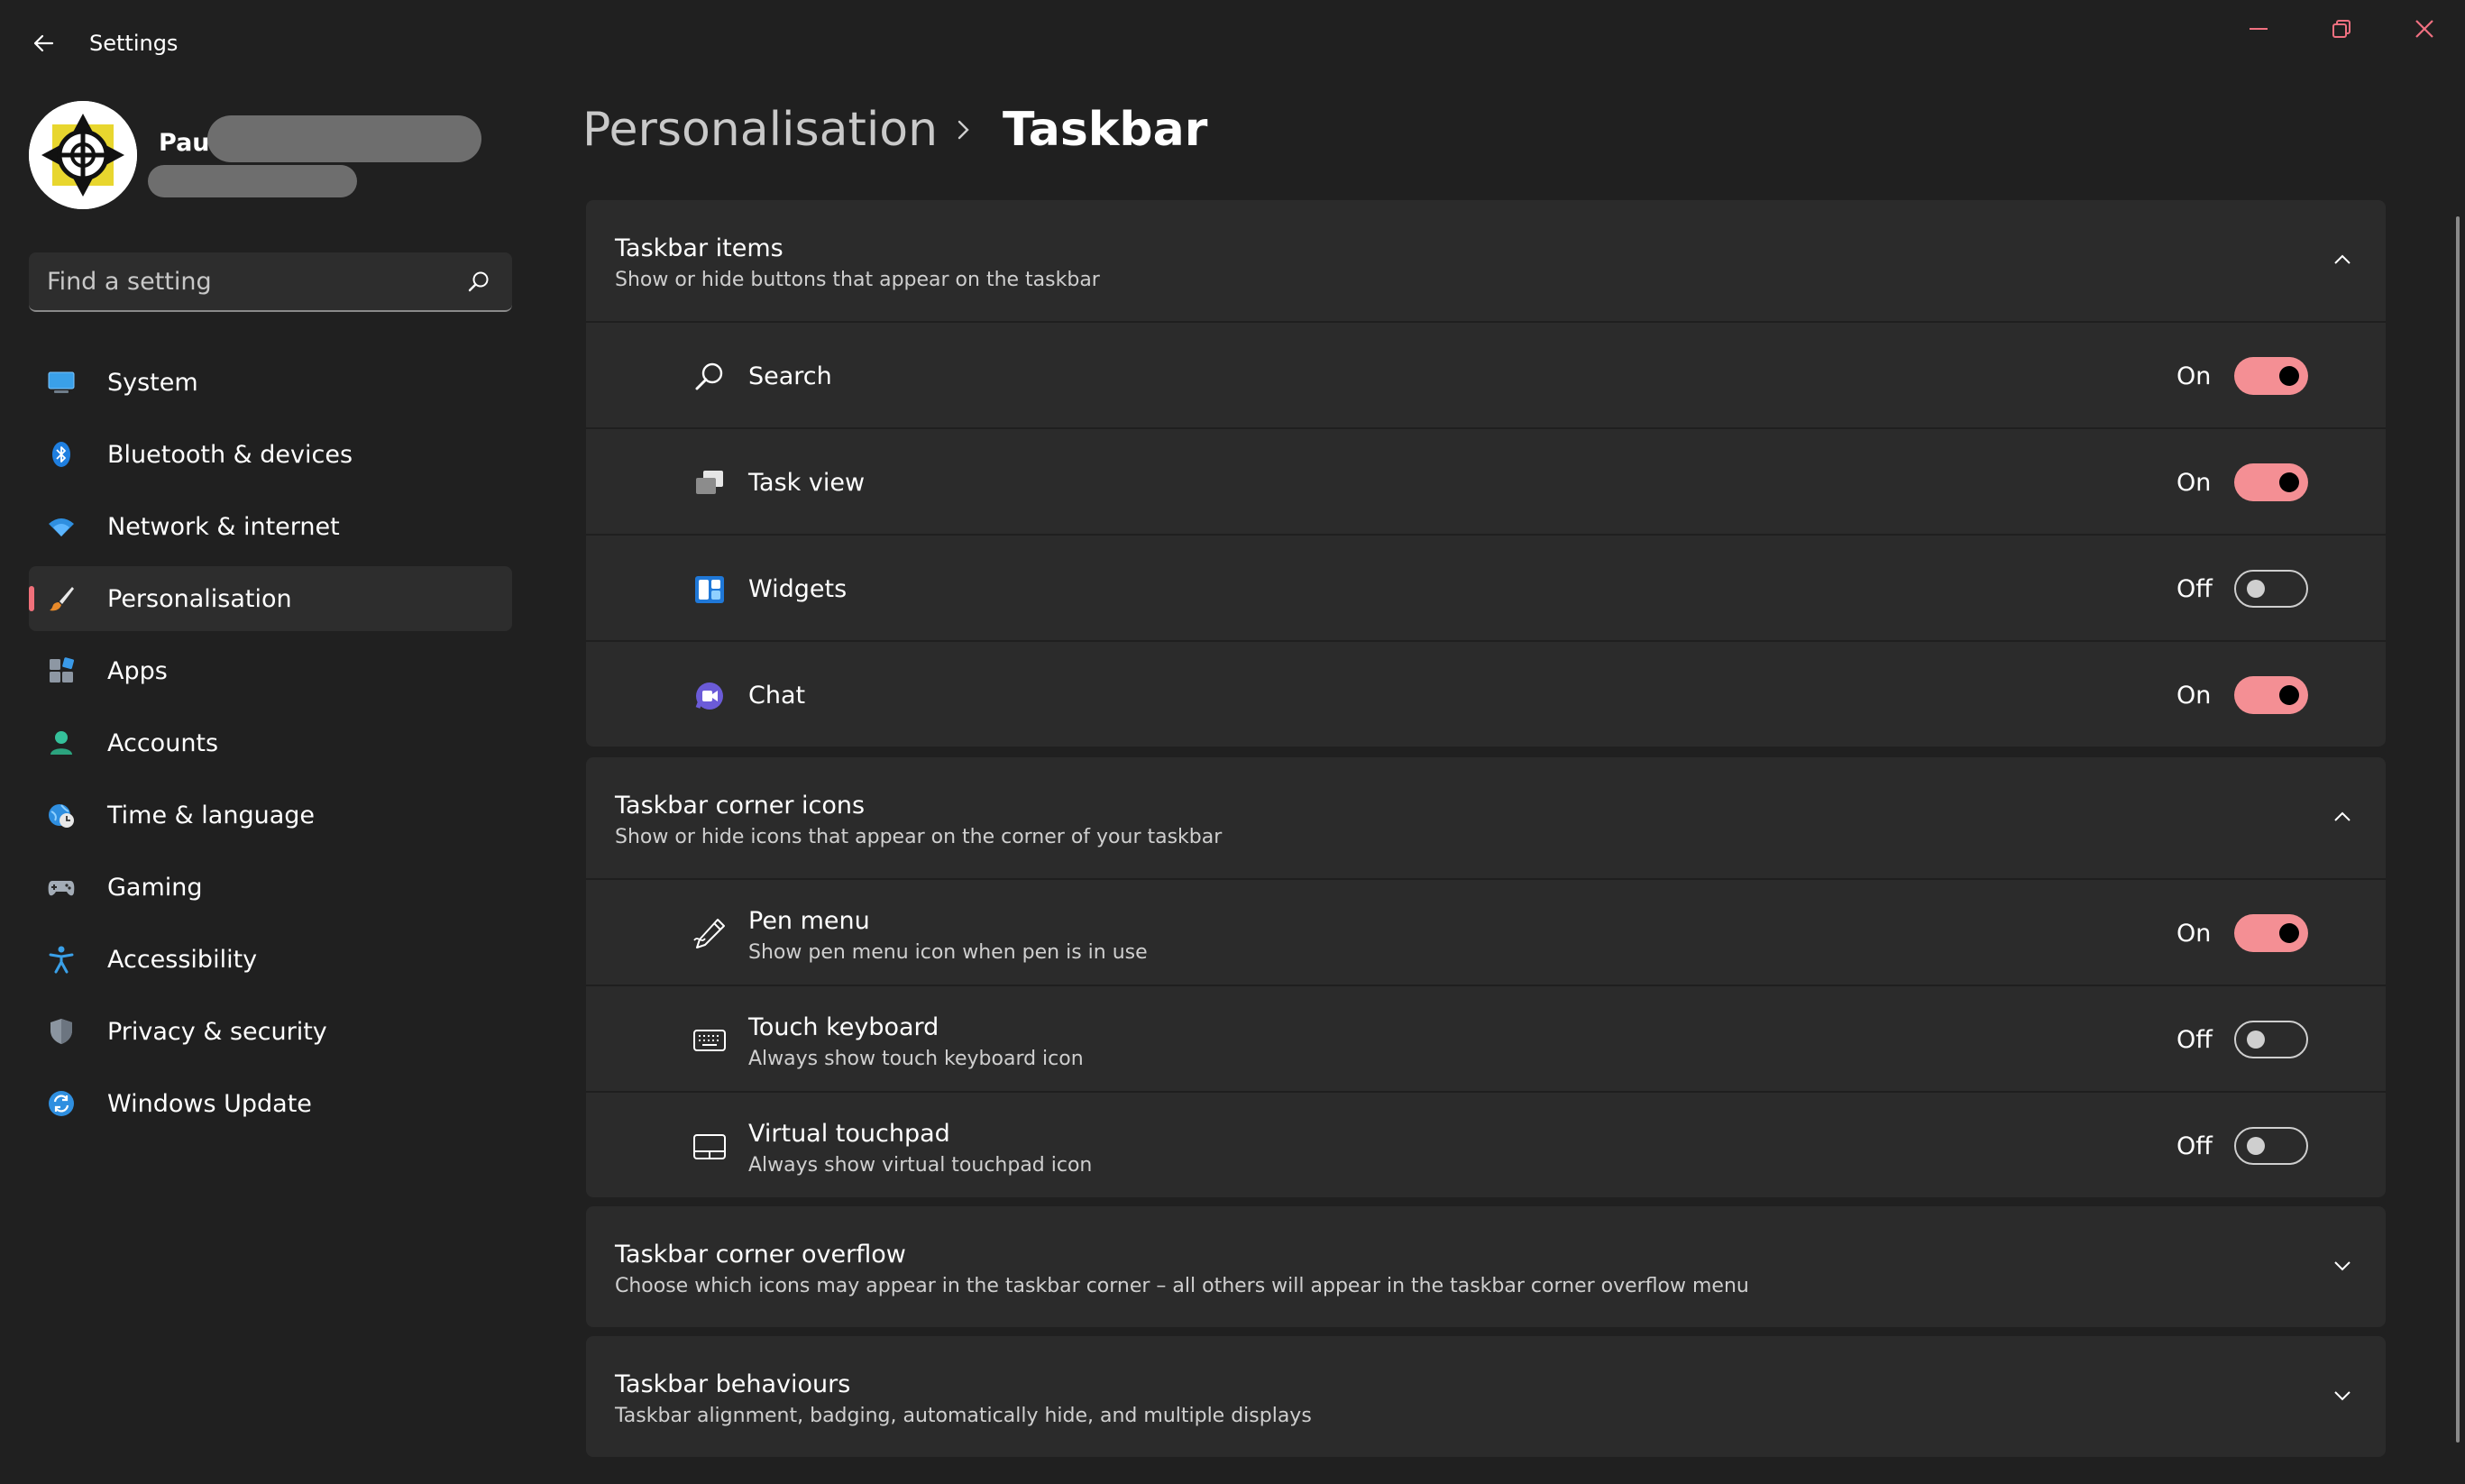 This screenshot has height=1484, width=2465. I want to click on task-view-toggle, so click(2271, 482).